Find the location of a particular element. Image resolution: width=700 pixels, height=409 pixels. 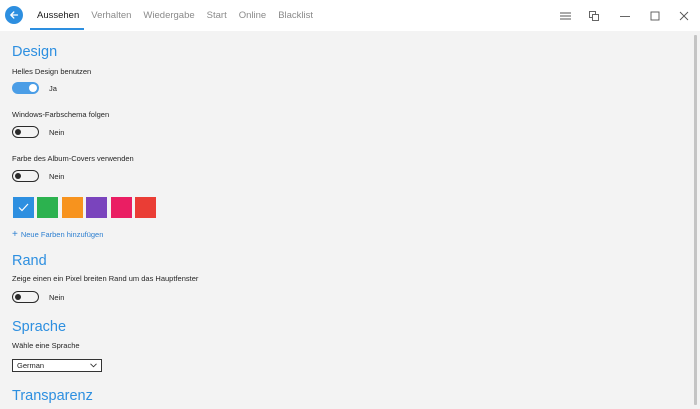

close-button is located at coordinates (684, 15).